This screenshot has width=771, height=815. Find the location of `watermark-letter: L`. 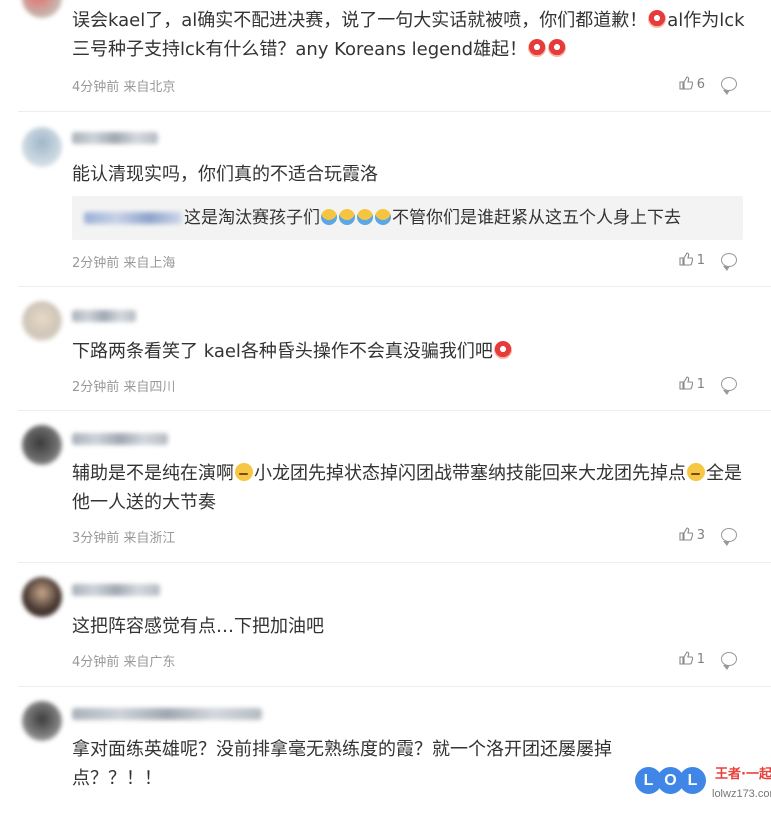

watermark-letter: L is located at coordinates (692, 780).